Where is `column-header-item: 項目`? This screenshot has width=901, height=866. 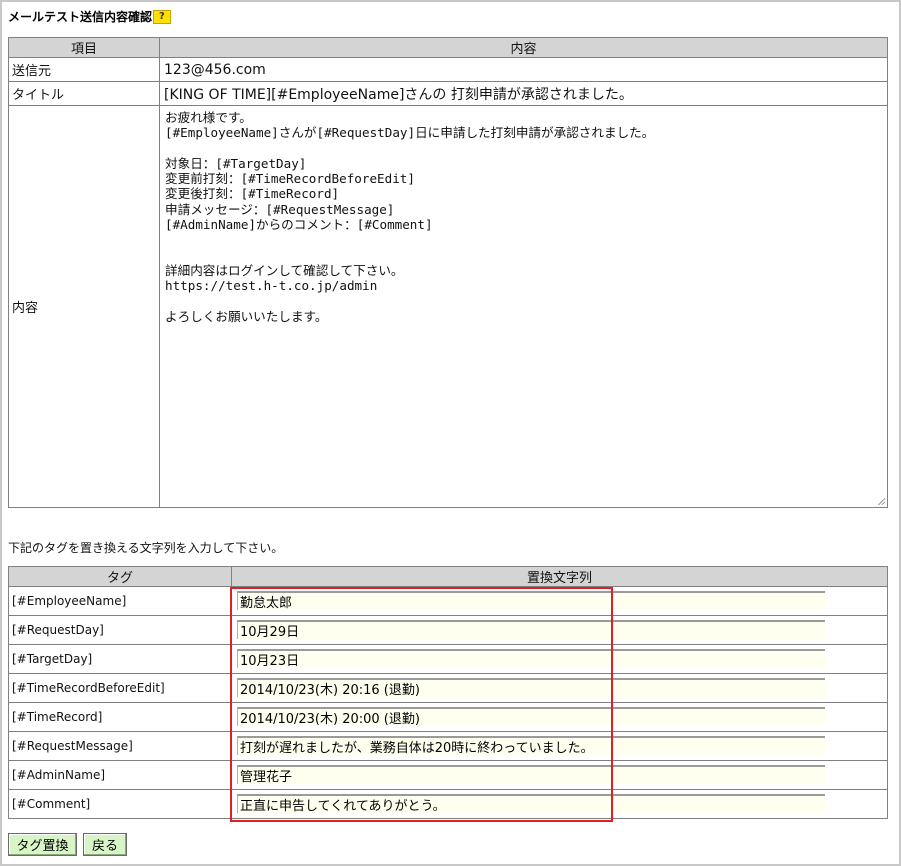
column-header-item: 項目 is located at coordinates (84, 47).